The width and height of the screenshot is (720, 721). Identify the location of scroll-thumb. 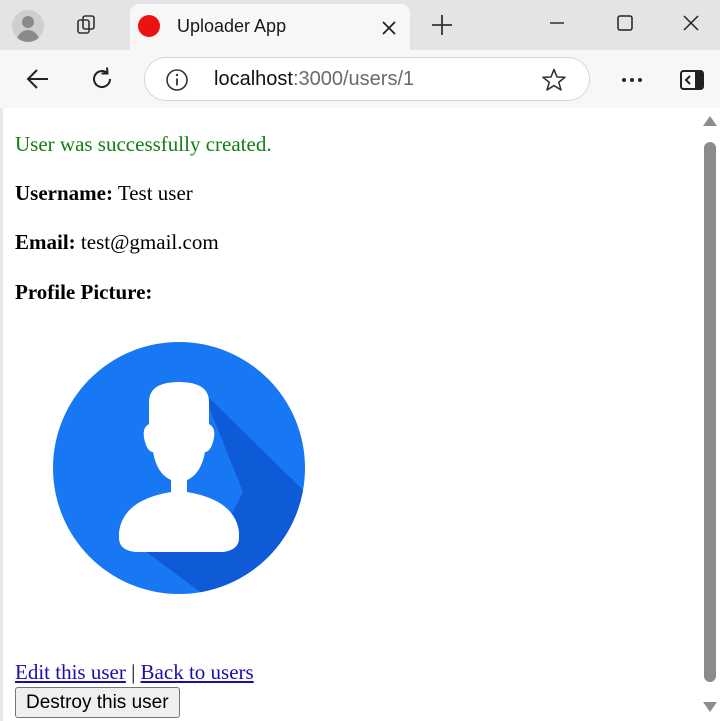
(710, 412).